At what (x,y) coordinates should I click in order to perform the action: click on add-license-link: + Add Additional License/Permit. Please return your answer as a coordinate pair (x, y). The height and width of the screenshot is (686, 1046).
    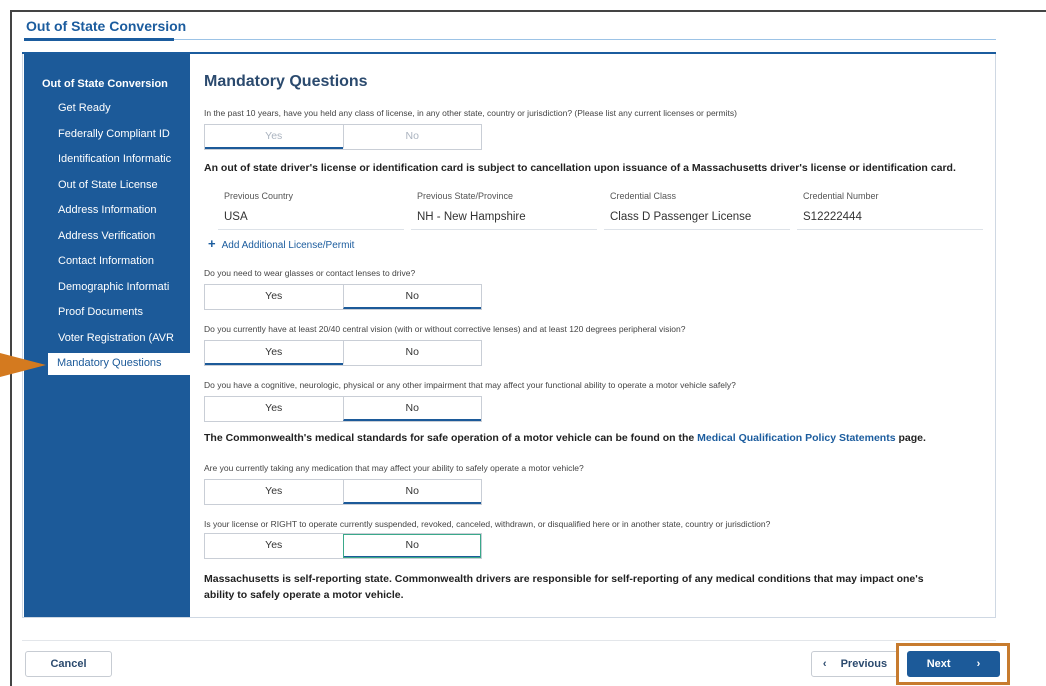
    Looking at the image, I should click on (281, 243).